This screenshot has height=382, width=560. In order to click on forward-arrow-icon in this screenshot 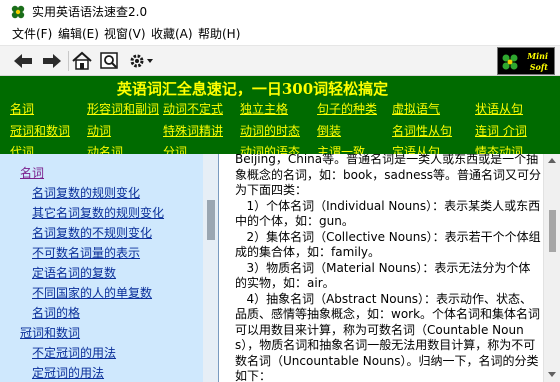, I will do `click(52, 61)`.